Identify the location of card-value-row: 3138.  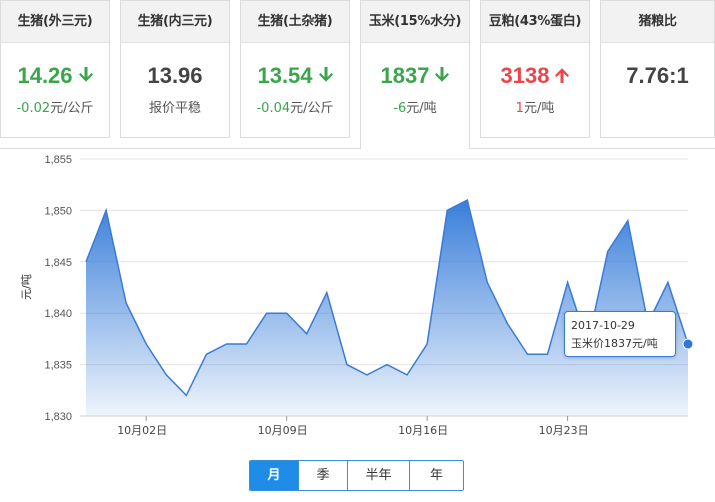
(535, 76).